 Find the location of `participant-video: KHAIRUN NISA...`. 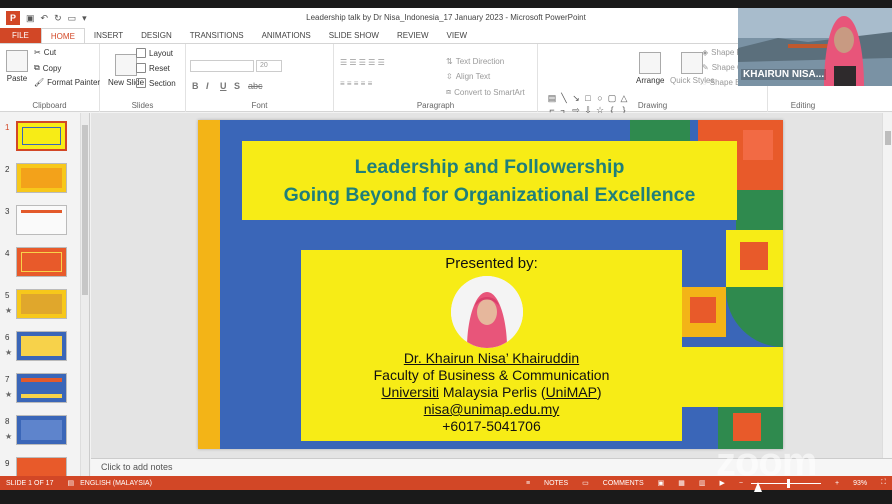

participant-video: KHAIRUN NISA... is located at coordinates (815, 47).